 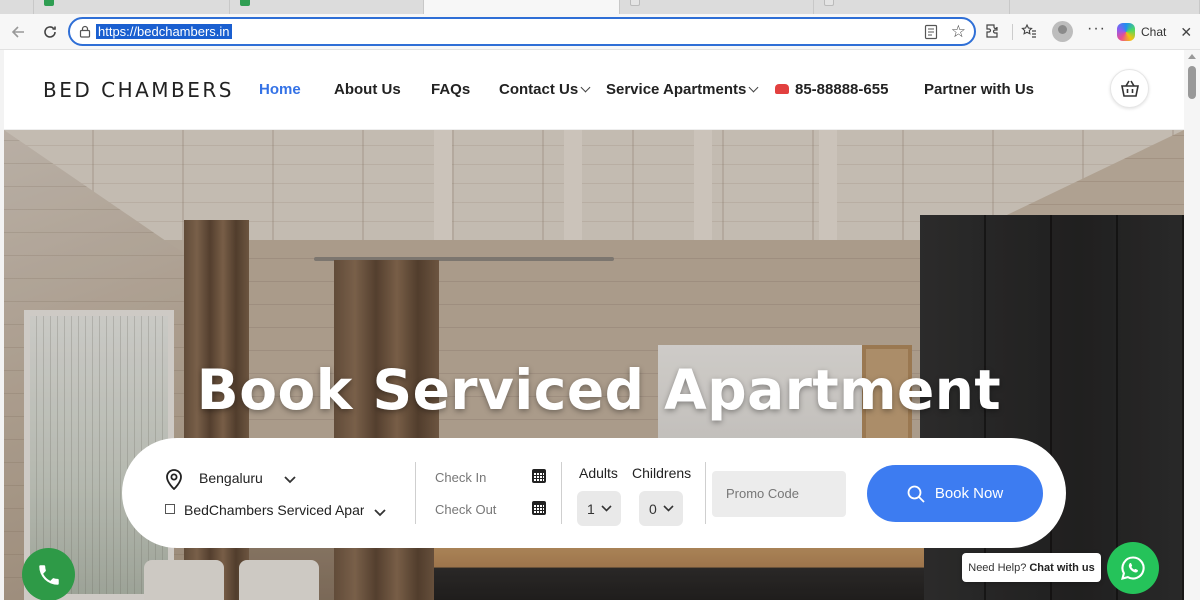 What do you see at coordinates (1186, 32) in the screenshot?
I see `close-icon: ✕` at bounding box center [1186, 32].